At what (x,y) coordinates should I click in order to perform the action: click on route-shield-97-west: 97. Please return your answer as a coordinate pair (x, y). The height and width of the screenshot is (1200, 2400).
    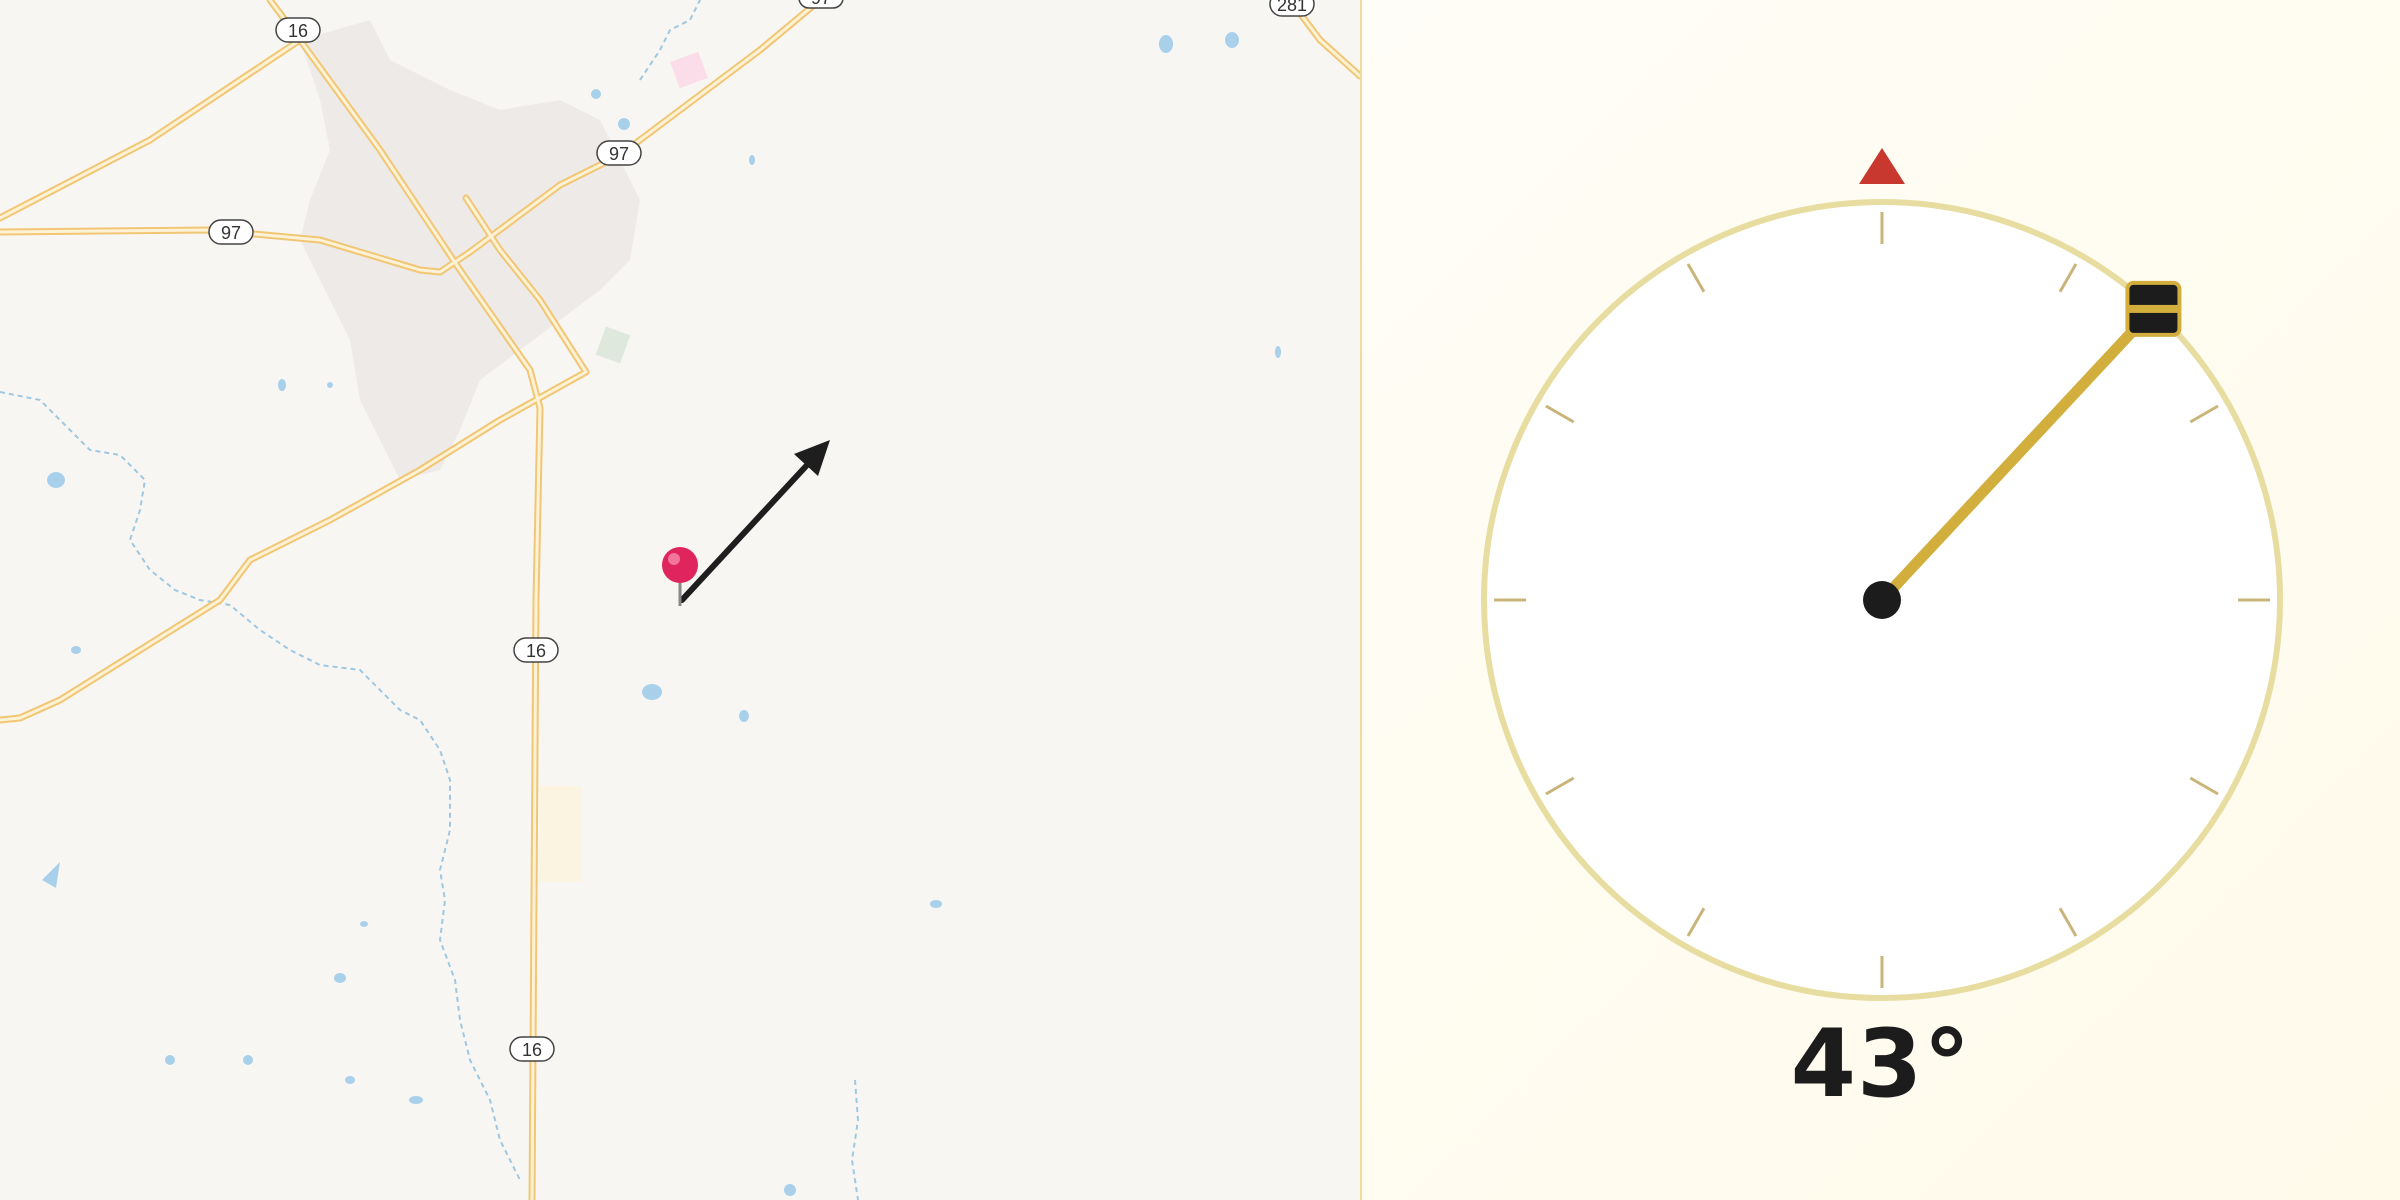
    Looking at the image, I should click on (231, 232).